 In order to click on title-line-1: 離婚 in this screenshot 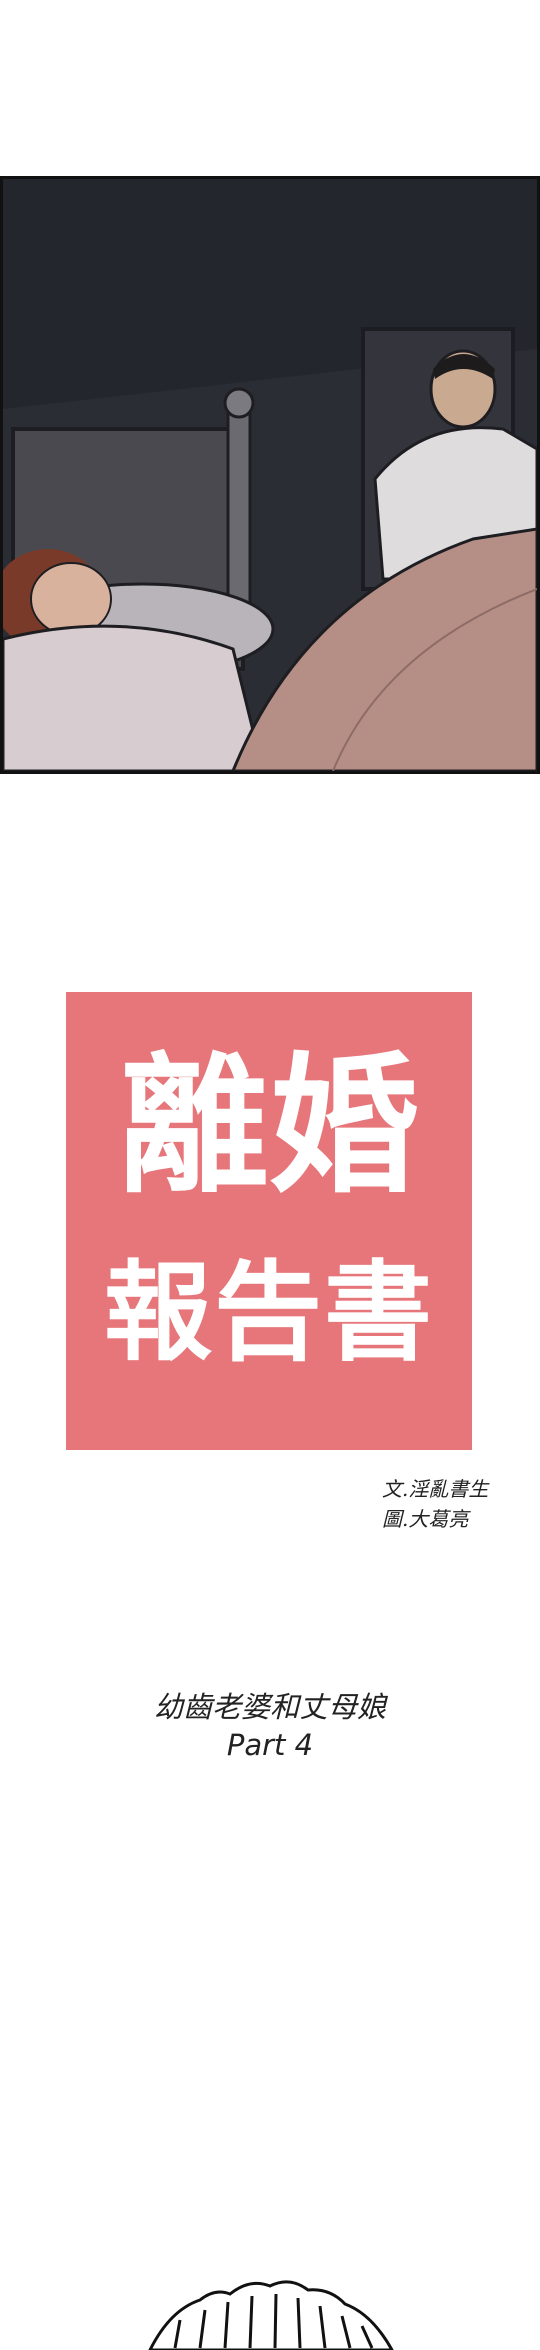, I will do `click(268, 1127)`.